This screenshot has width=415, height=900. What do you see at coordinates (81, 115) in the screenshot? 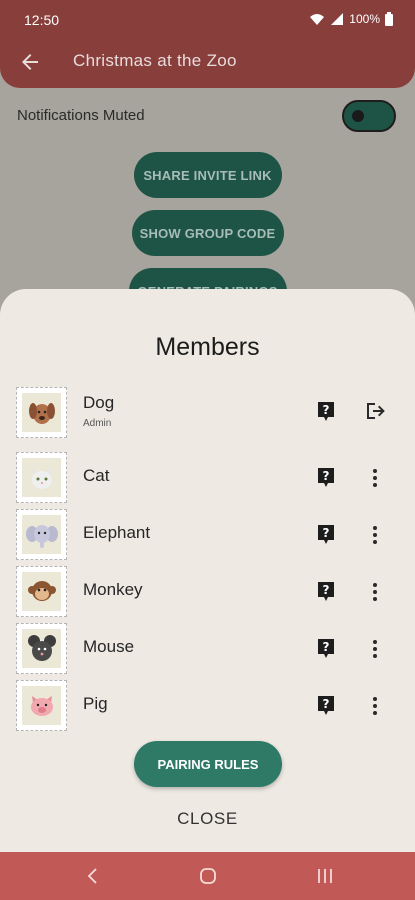
I see `notifications-label: Notifications Muted` at bounding box center [81, 115].